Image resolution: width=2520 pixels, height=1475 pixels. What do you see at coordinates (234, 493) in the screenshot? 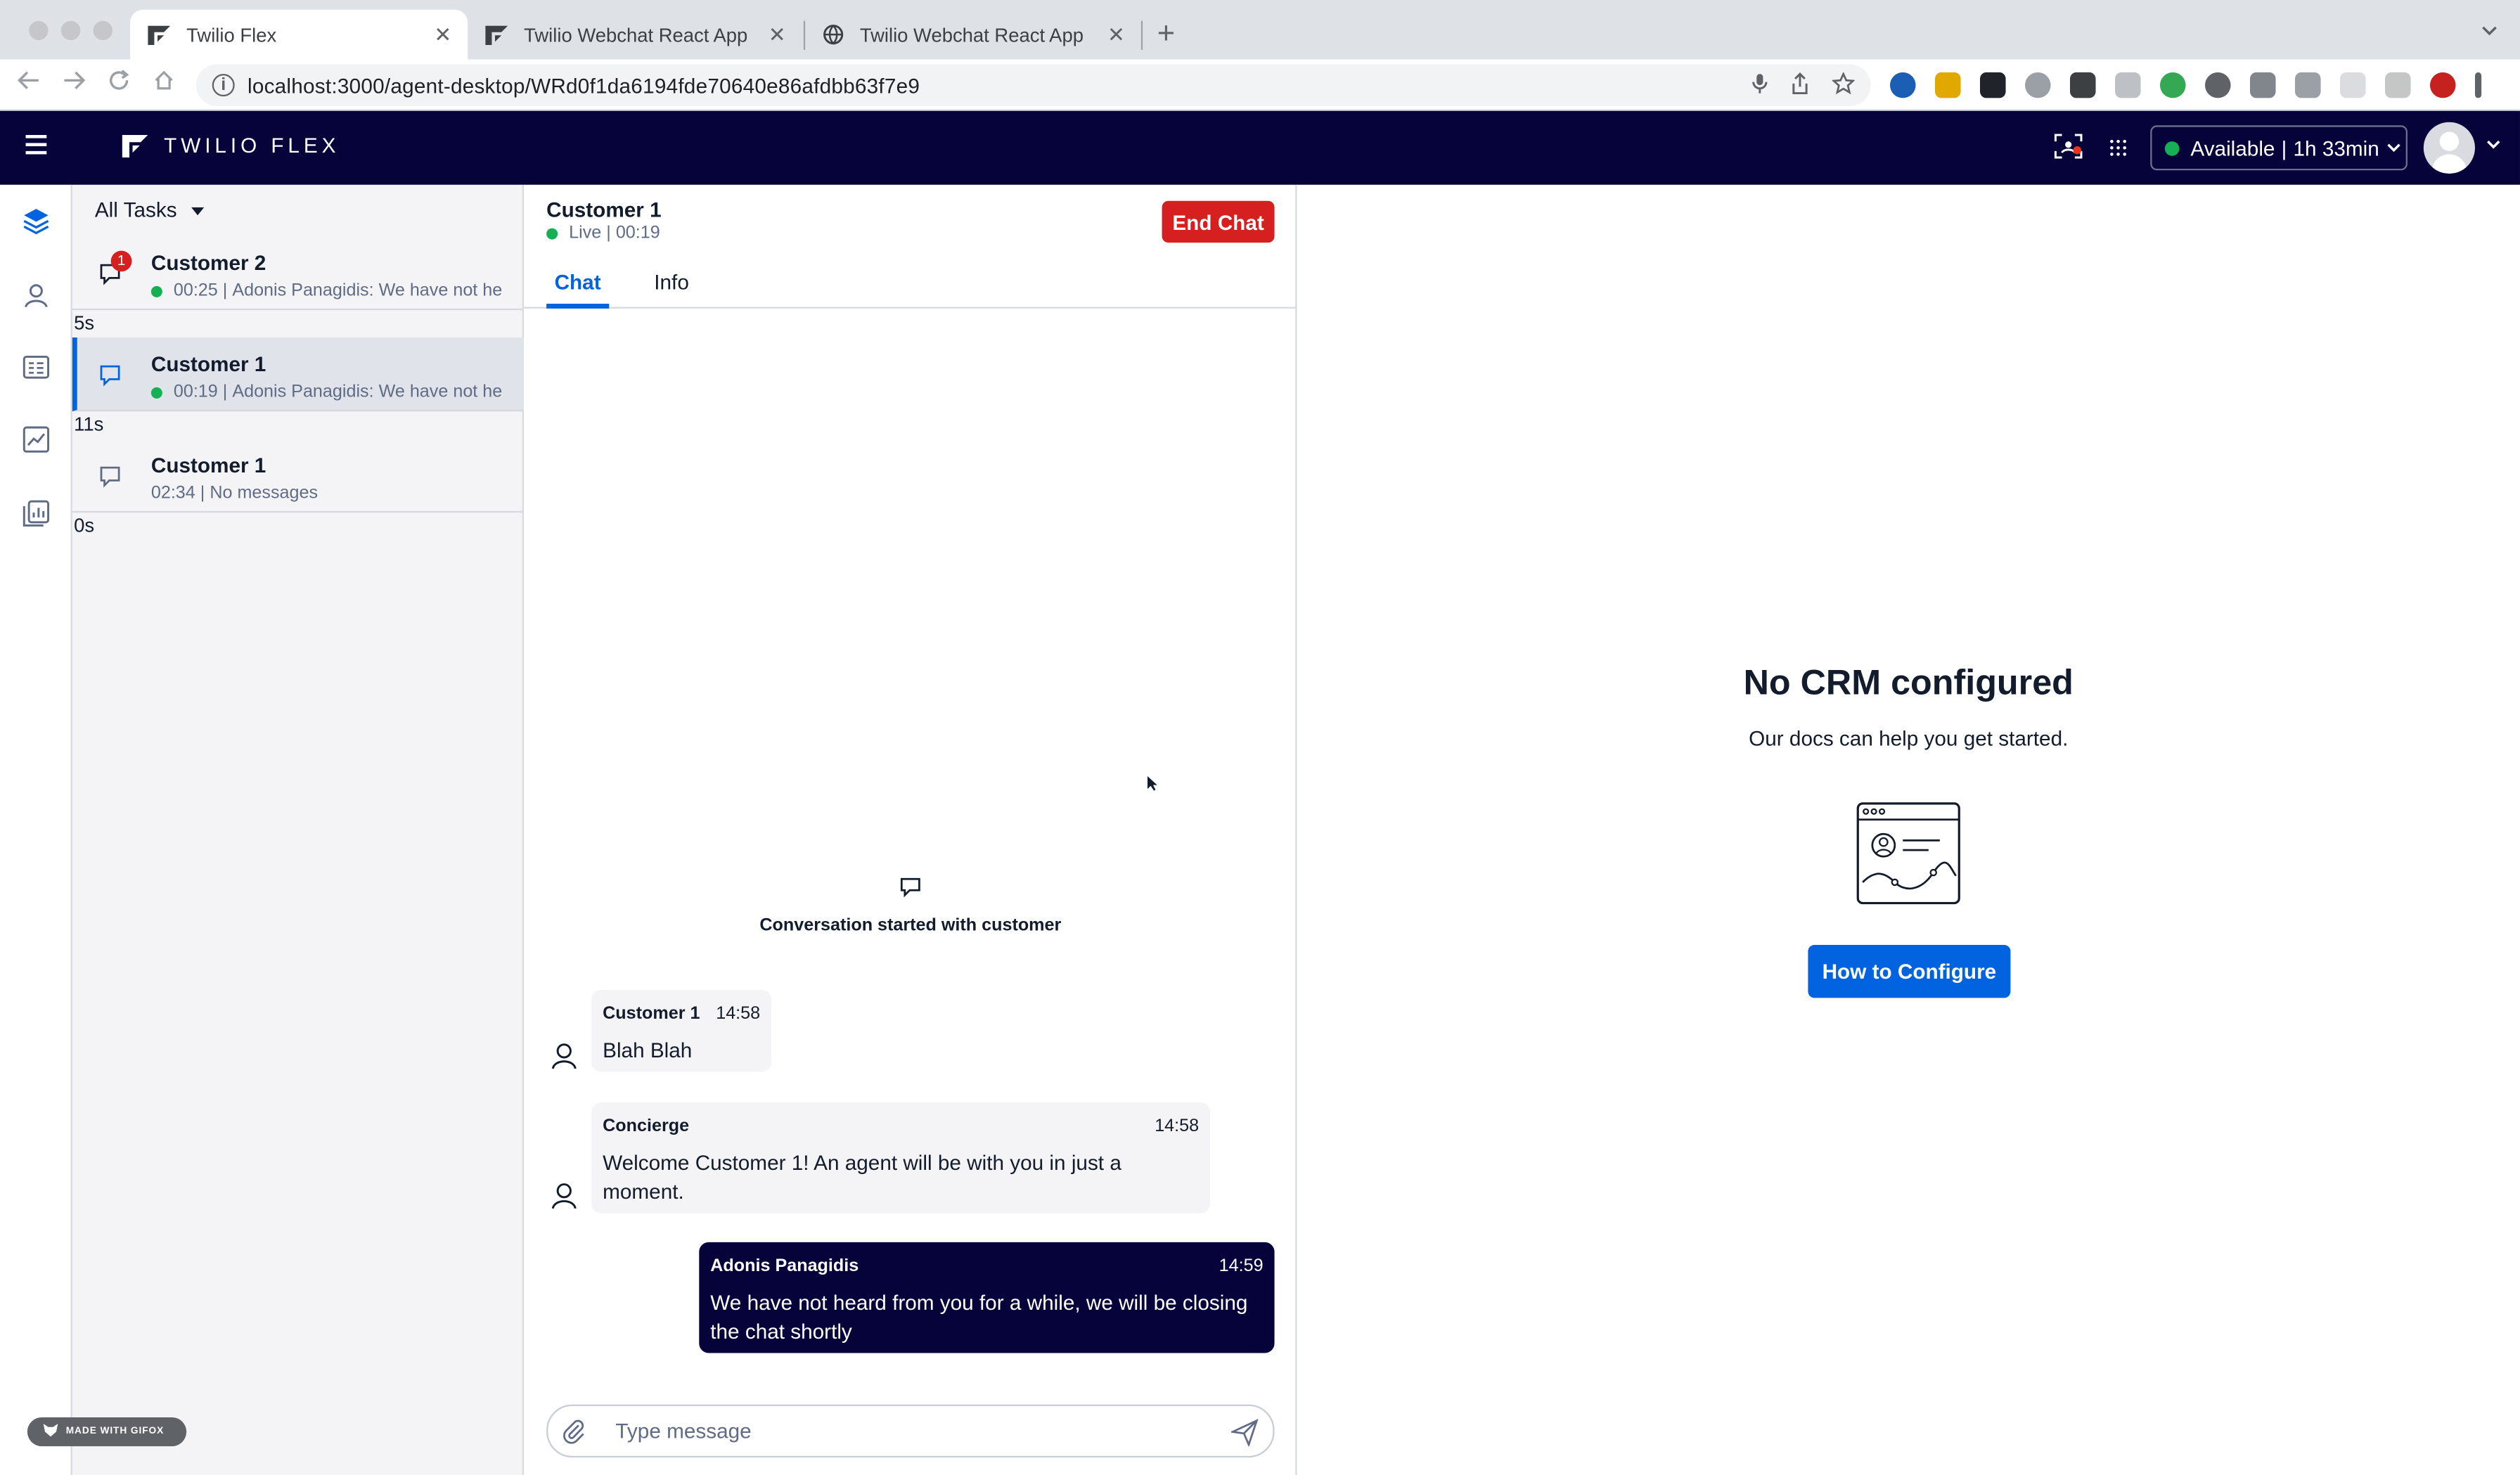
I see `task-subtitle: 02:34 | No messages` at bounding box center [234, 493].